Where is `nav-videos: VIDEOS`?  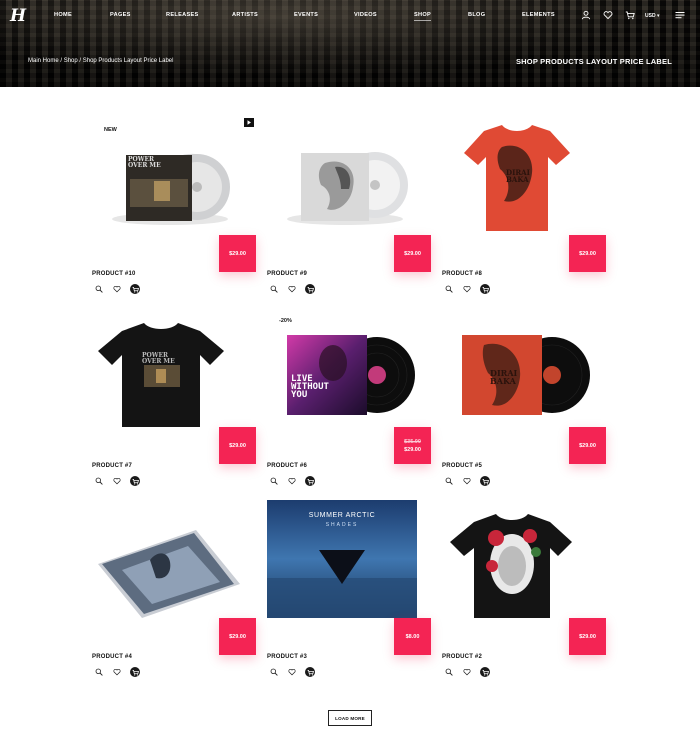 nav-videos: VIDEOS is located at coordinates (365, 15).